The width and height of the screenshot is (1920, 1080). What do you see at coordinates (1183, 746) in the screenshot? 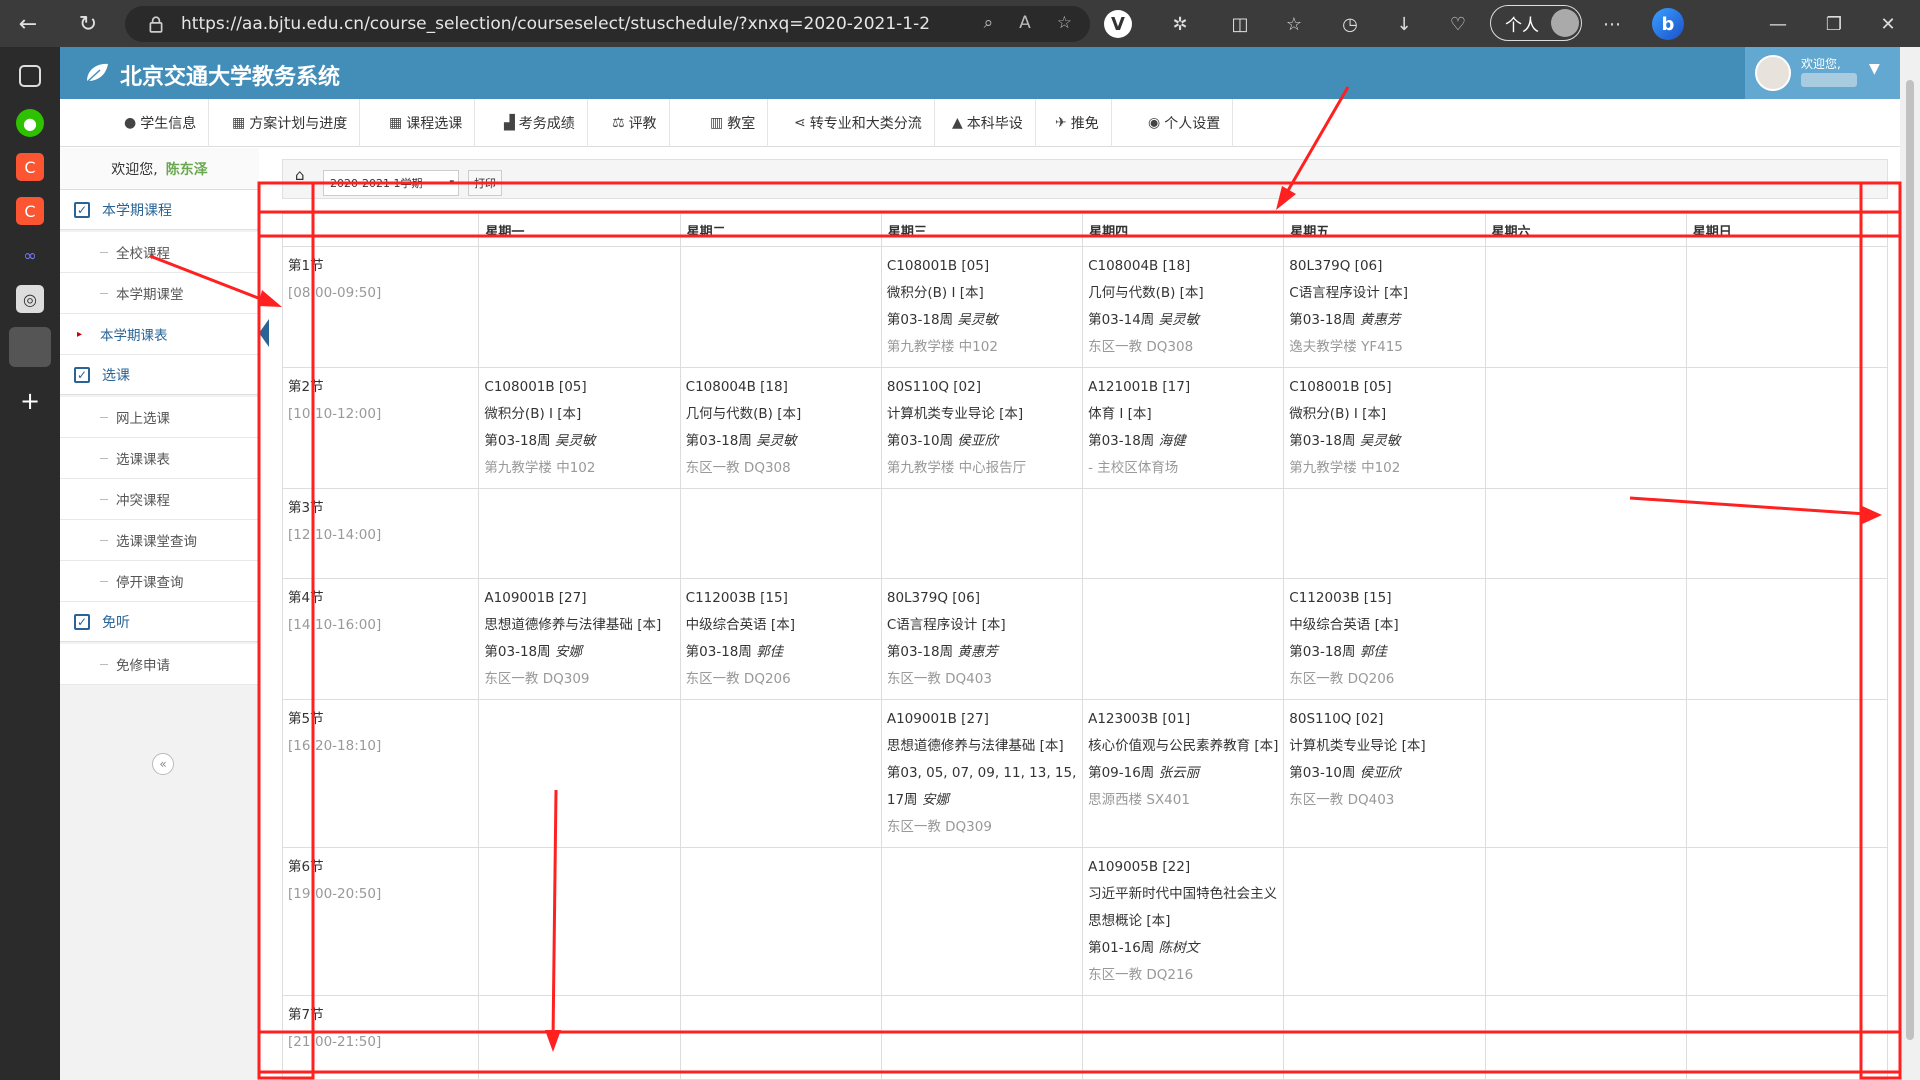
I see `course-name: 核心价值观与公民素养教育 [本]` at bounding box center [1183, 746].